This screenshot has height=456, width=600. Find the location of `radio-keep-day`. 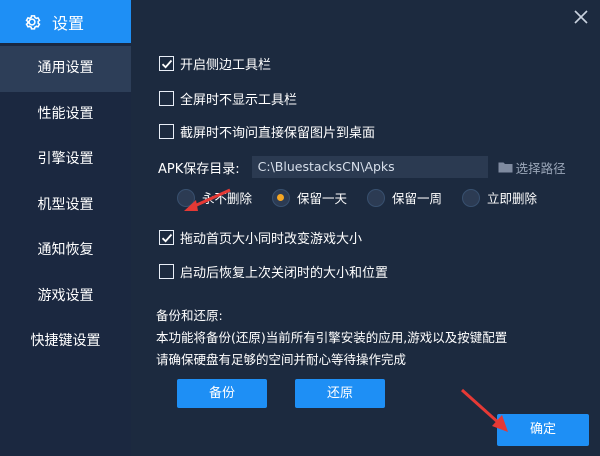

radio-keep-day is located at coordinates (281, 197).